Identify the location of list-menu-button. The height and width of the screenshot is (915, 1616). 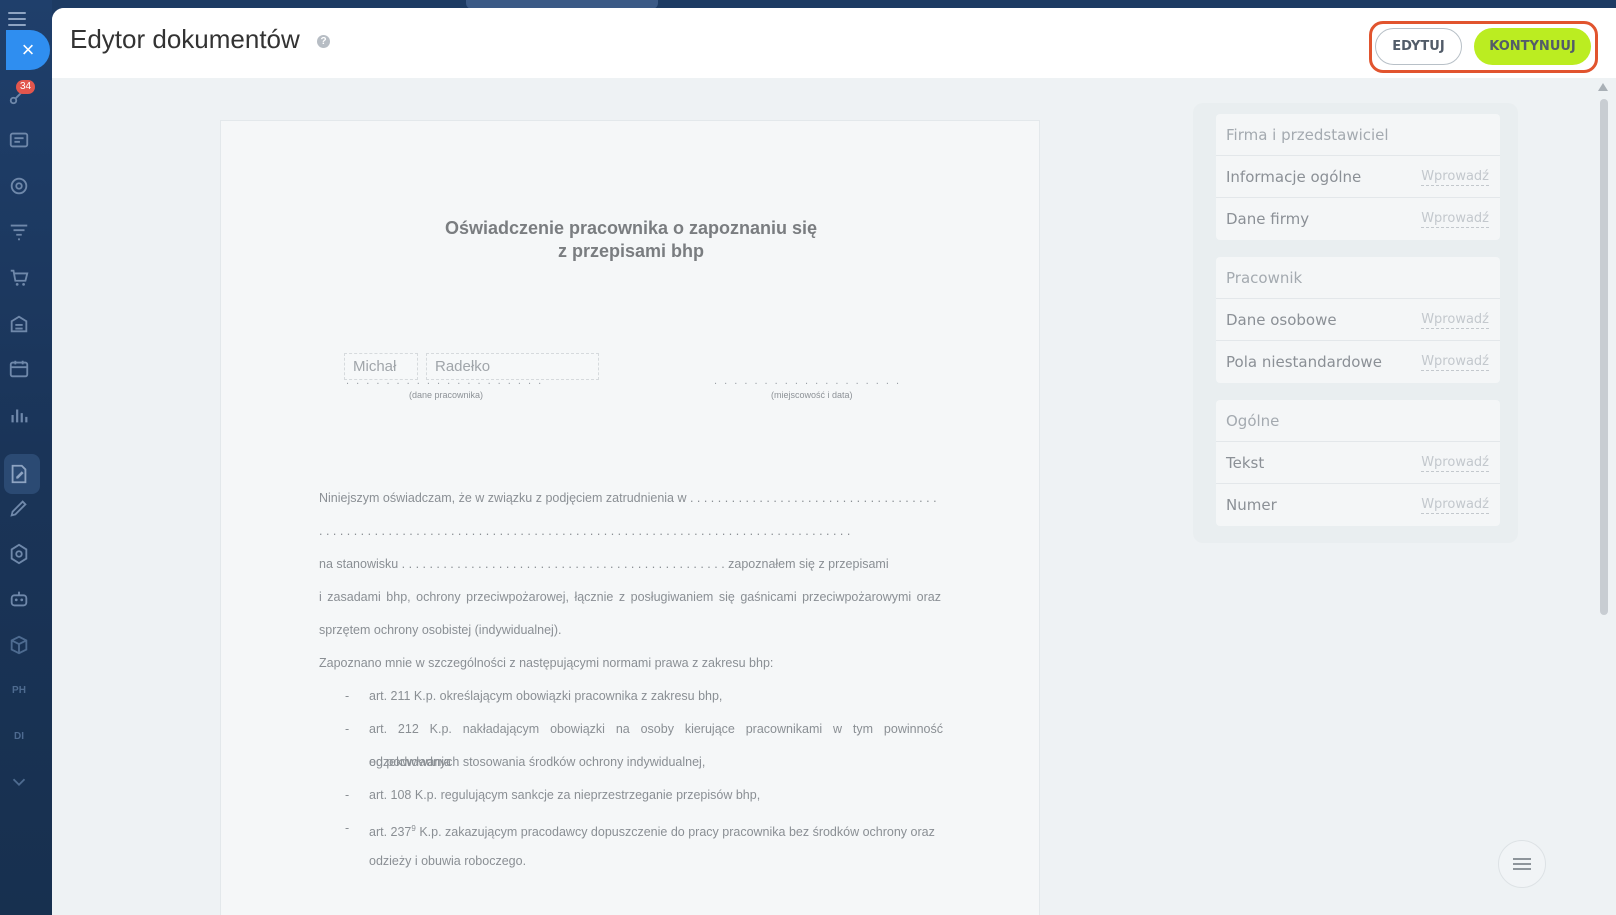
(1522, 864).